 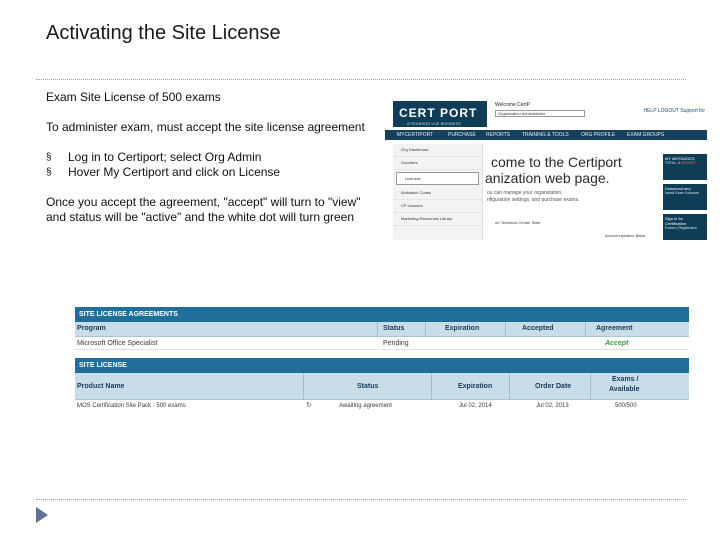 I want to click on cell-product-name: MOS Certification Site Pack - 500 exams, so click(x=131, y=406).